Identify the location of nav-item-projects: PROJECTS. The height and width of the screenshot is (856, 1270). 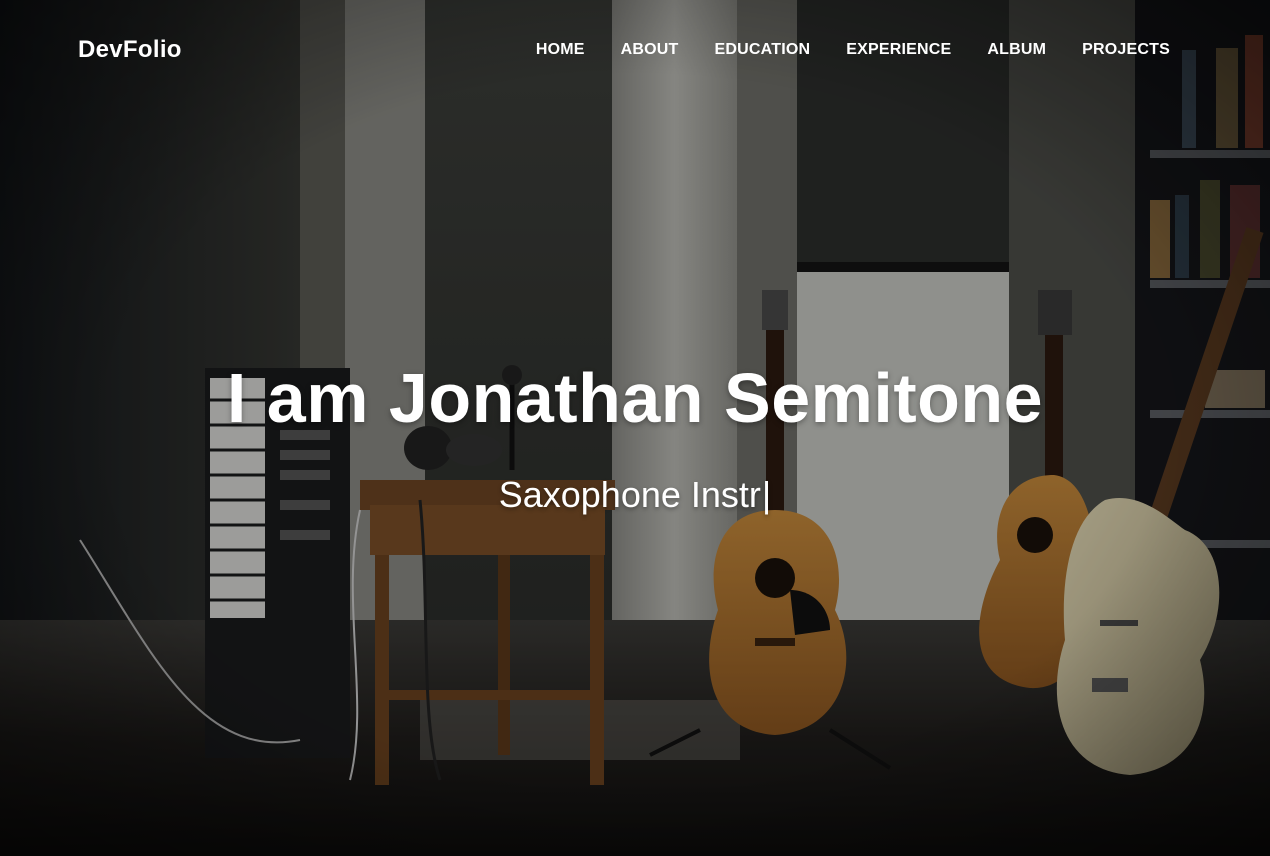
(1126, 50).